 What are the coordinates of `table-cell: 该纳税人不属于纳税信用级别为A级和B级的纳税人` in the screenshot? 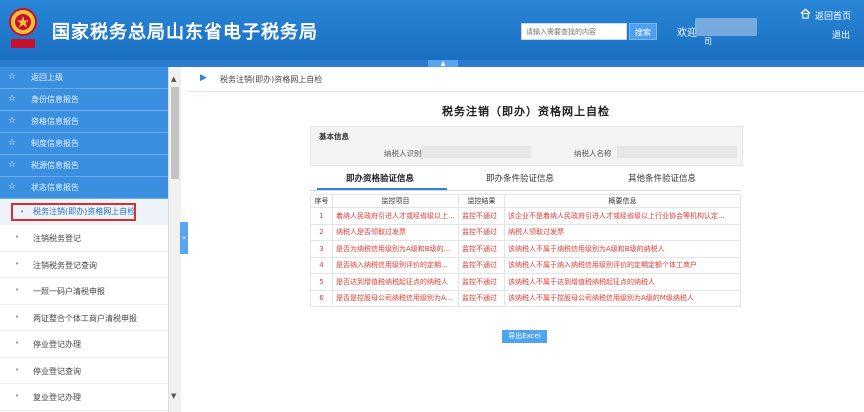 It's located at (622, 249).